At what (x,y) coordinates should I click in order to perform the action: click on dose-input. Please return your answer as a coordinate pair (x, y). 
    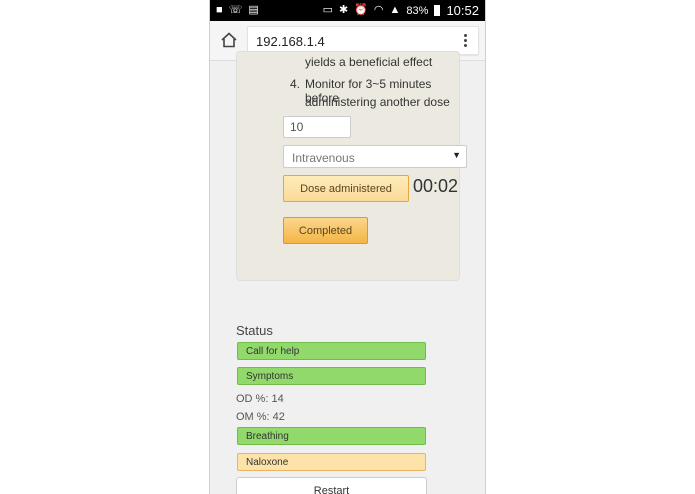
    Looking at the image, I should click on (317, 127).